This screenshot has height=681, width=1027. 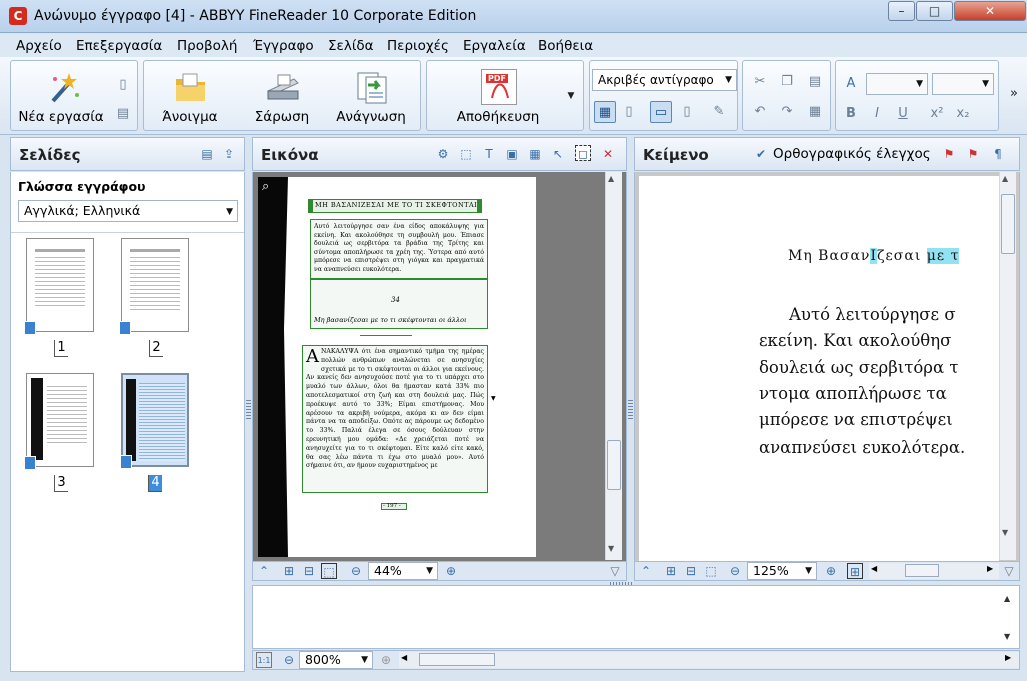 What do you see at coordinates (691, 571) in the screenshot?
I see `fit-width-icon: ⊟` at bounding box center [691, 571].